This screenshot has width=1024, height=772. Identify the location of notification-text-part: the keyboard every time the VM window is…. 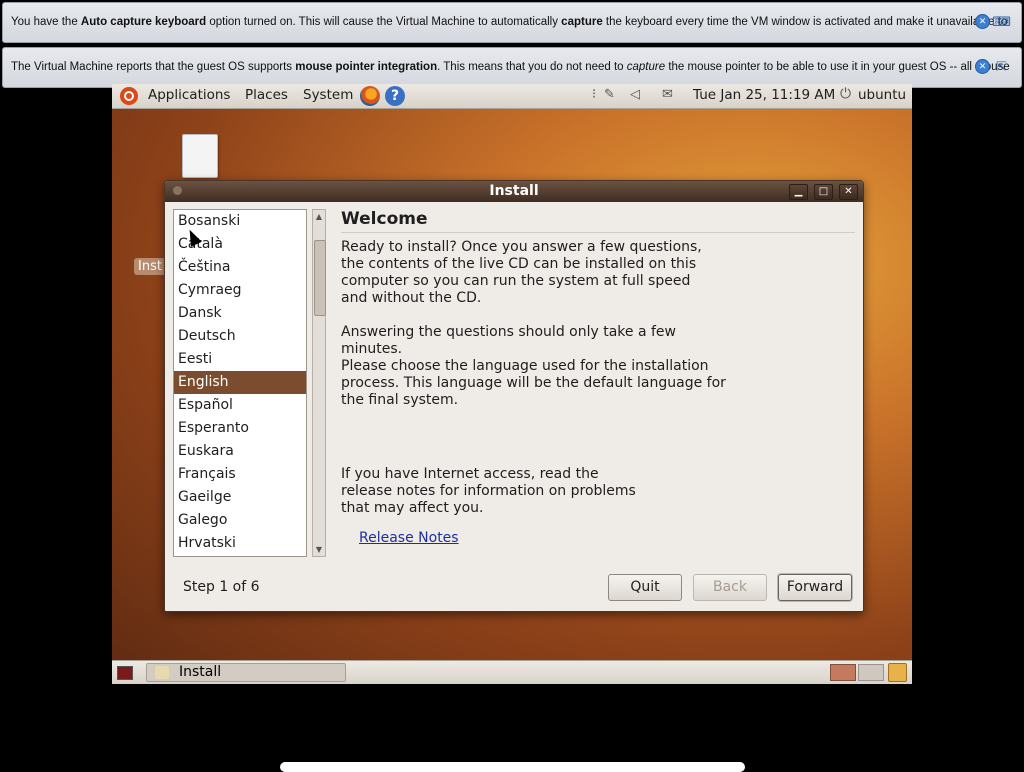
(805, 22).